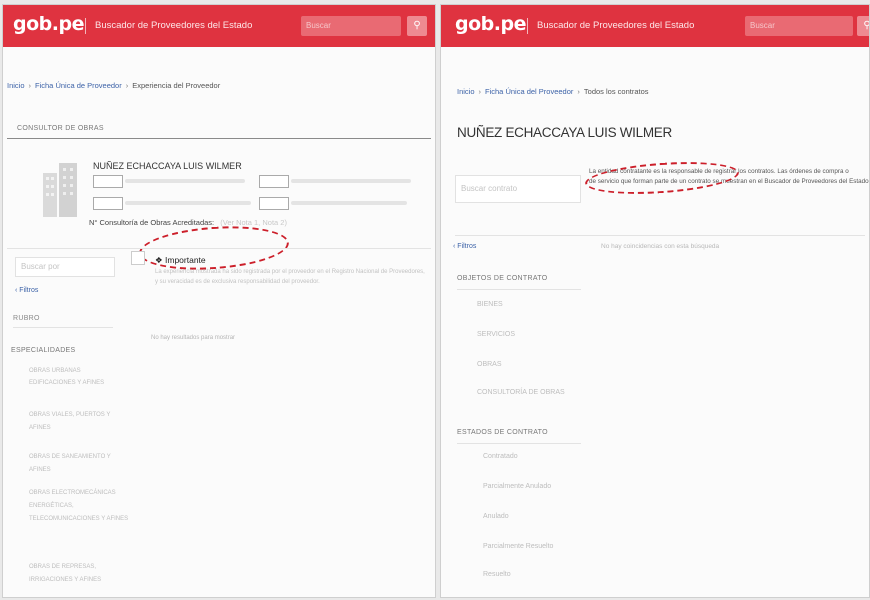  What do you see at coordinates (78, 85) in the screenshot?
I see `breadcrumb-ficha: Ficha Única de Proveedor` at bounding box center [78, 85].